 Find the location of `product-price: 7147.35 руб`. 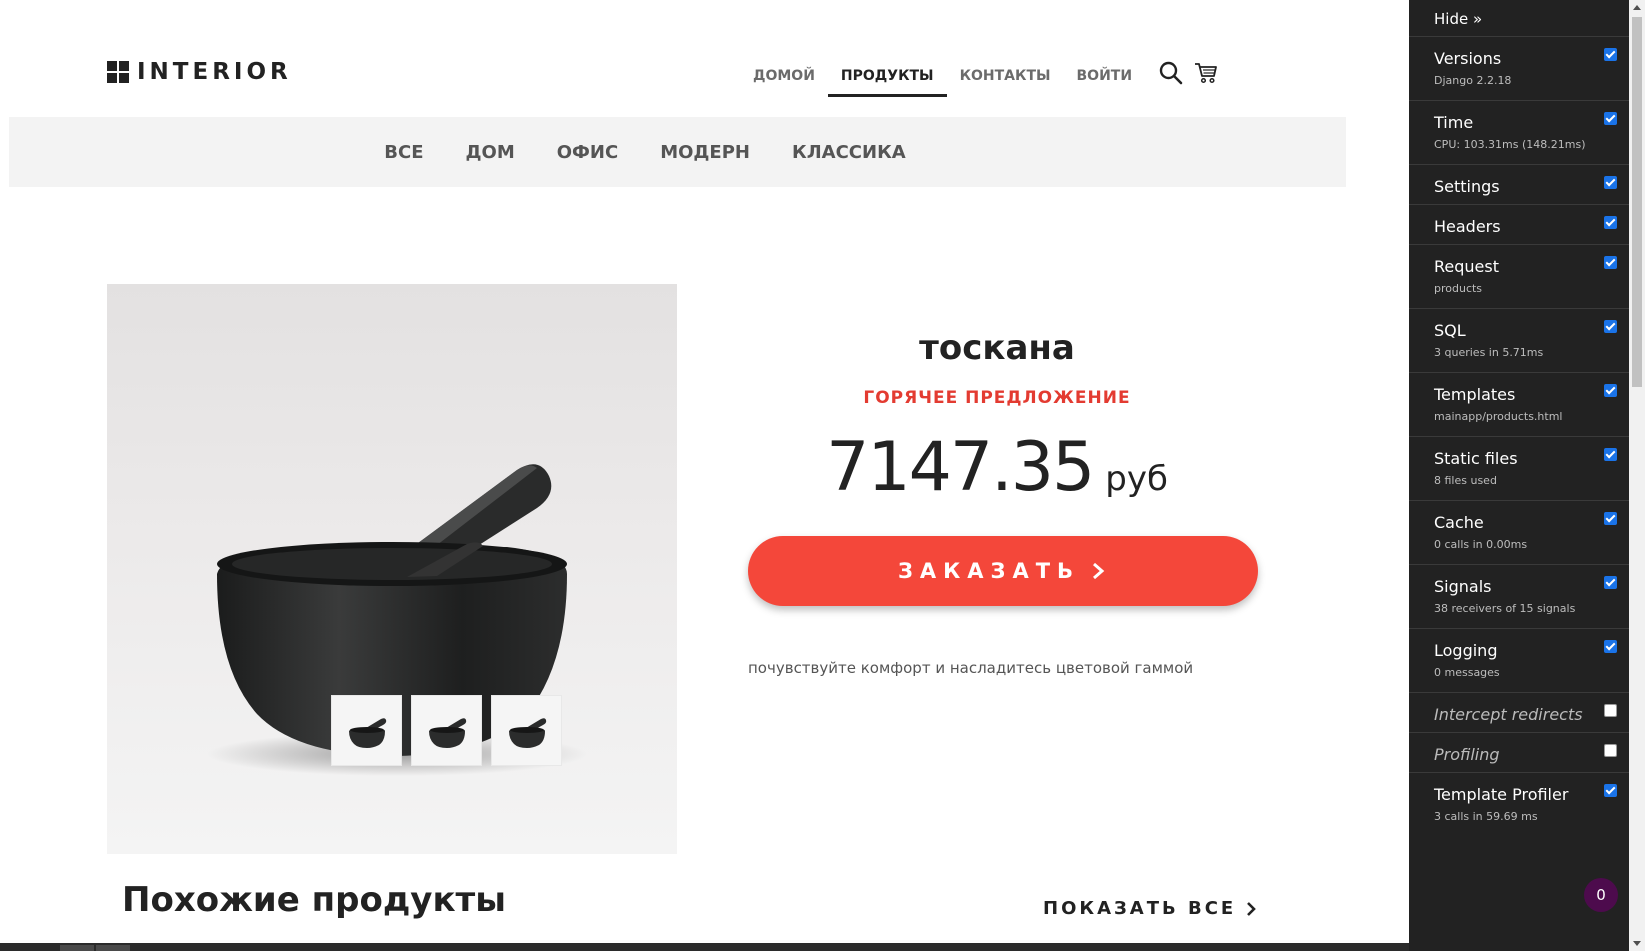

product-price: 7147.35 руб is located at coordinates (997, 467).